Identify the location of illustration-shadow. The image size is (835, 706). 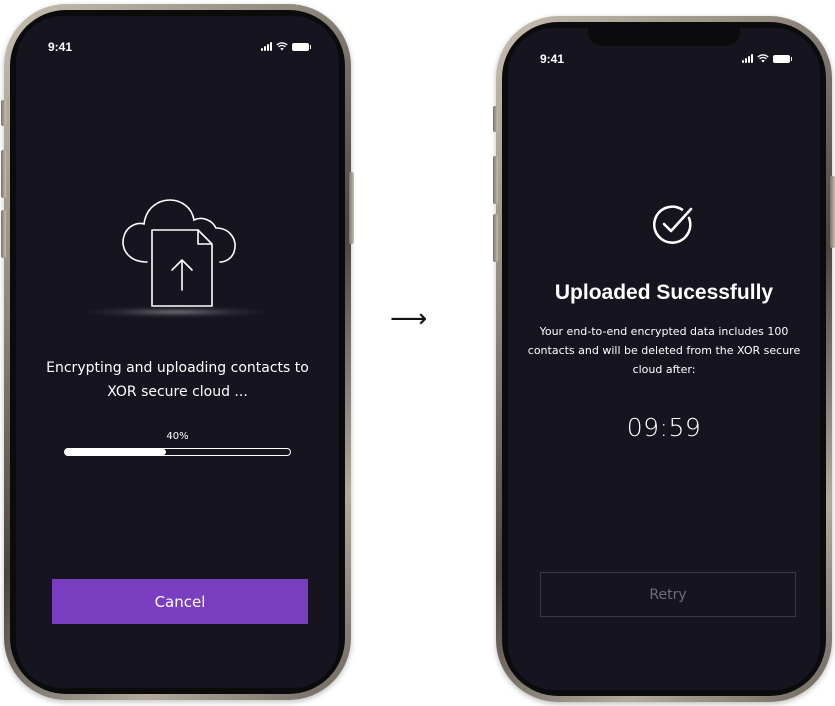
(176, 312).